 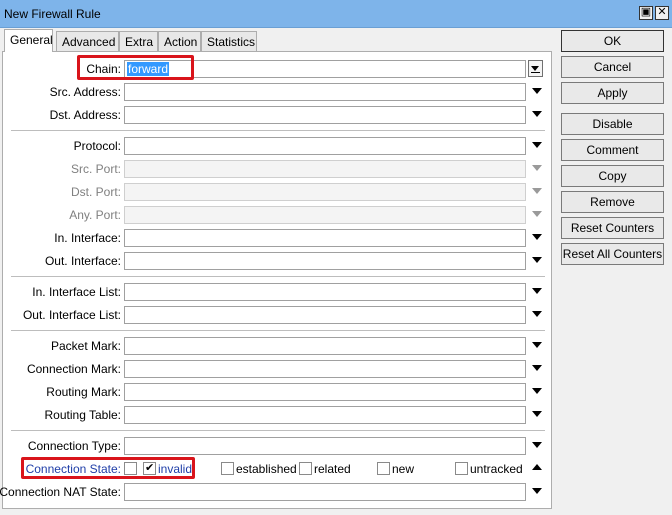 I want to click on state-established-label: established, so click(x=266, y=469).